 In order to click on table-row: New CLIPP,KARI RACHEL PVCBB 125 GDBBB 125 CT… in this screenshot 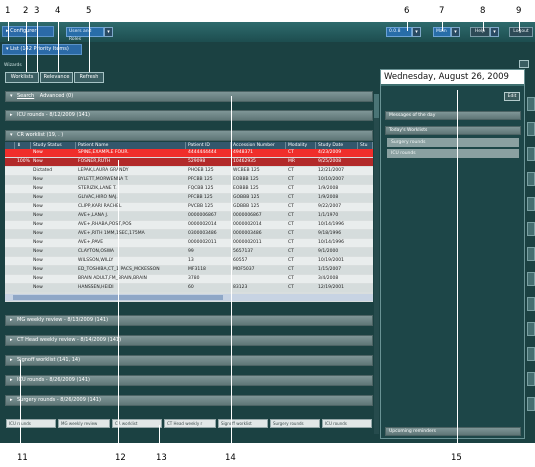, I will do `click(189, 207)`.